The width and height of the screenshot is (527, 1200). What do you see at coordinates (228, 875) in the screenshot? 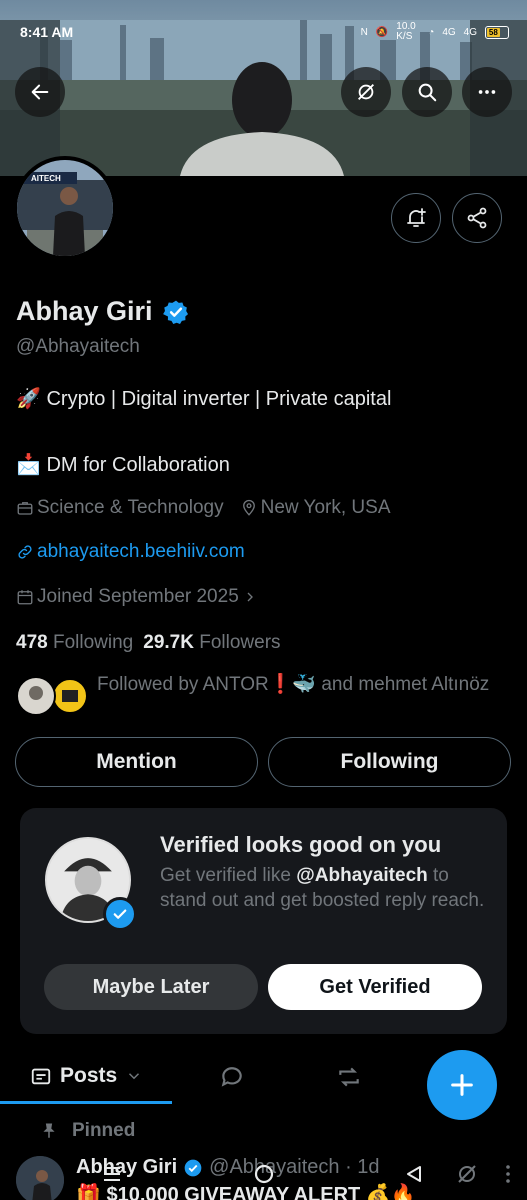
I see `promo-desc-prefix: Get verified like` at bounding box center [228, 875].